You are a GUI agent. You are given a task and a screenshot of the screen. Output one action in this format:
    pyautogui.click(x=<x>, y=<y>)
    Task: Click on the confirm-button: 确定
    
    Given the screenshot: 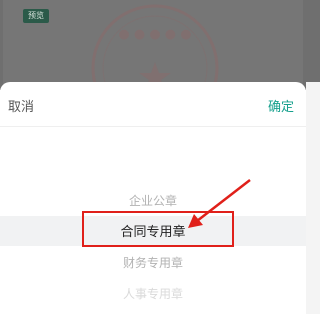 What is the action you would take?
    pyautogui.click(x=281, y=105)
    